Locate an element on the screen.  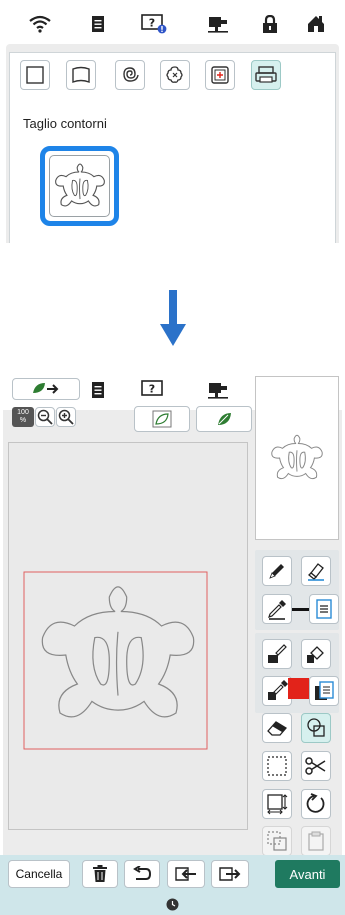
scissors-icon is located at coordinates (316, 766).